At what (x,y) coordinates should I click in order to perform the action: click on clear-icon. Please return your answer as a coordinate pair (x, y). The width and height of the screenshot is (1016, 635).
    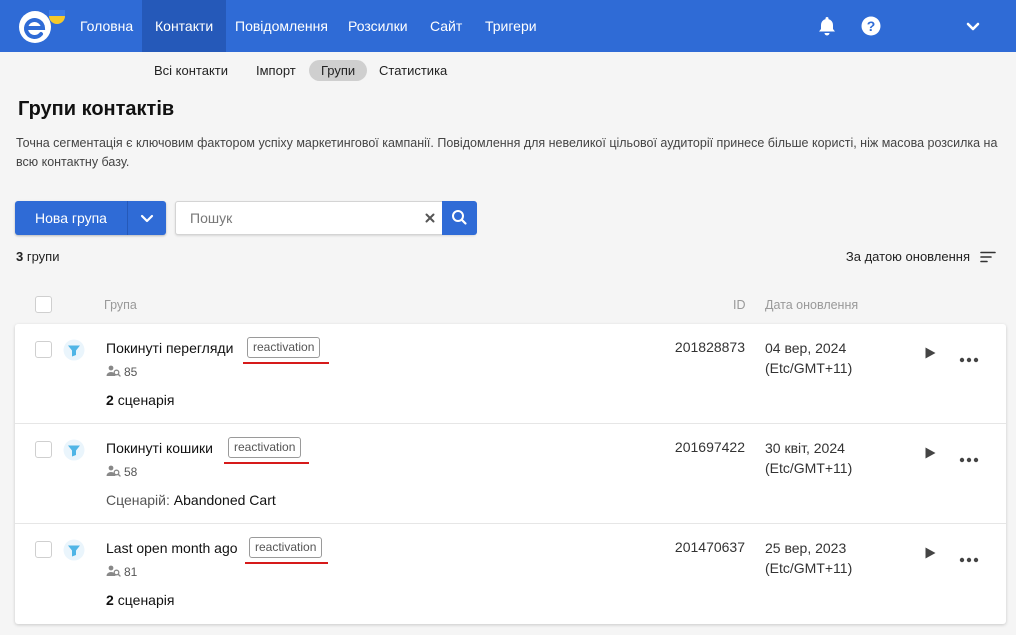
    Looking at the image, I should click on (430, 218).